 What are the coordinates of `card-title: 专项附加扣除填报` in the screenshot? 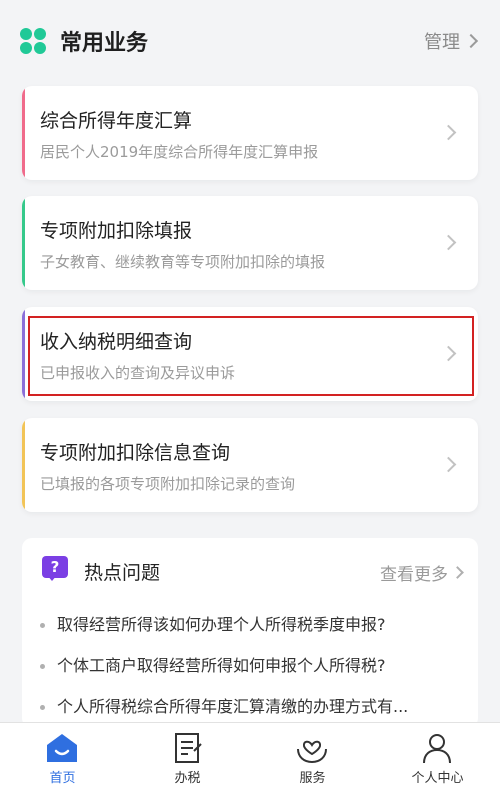 It's located at (116, 231).